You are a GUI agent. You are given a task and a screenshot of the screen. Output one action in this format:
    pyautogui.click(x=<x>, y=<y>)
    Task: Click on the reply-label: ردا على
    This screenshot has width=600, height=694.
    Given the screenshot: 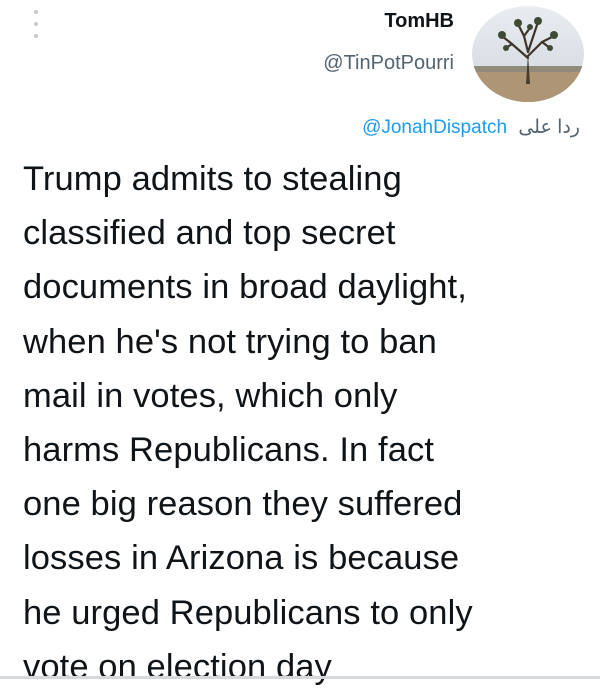 What is the action you would take?
    pyautogui.click(x=549, y=127)
    